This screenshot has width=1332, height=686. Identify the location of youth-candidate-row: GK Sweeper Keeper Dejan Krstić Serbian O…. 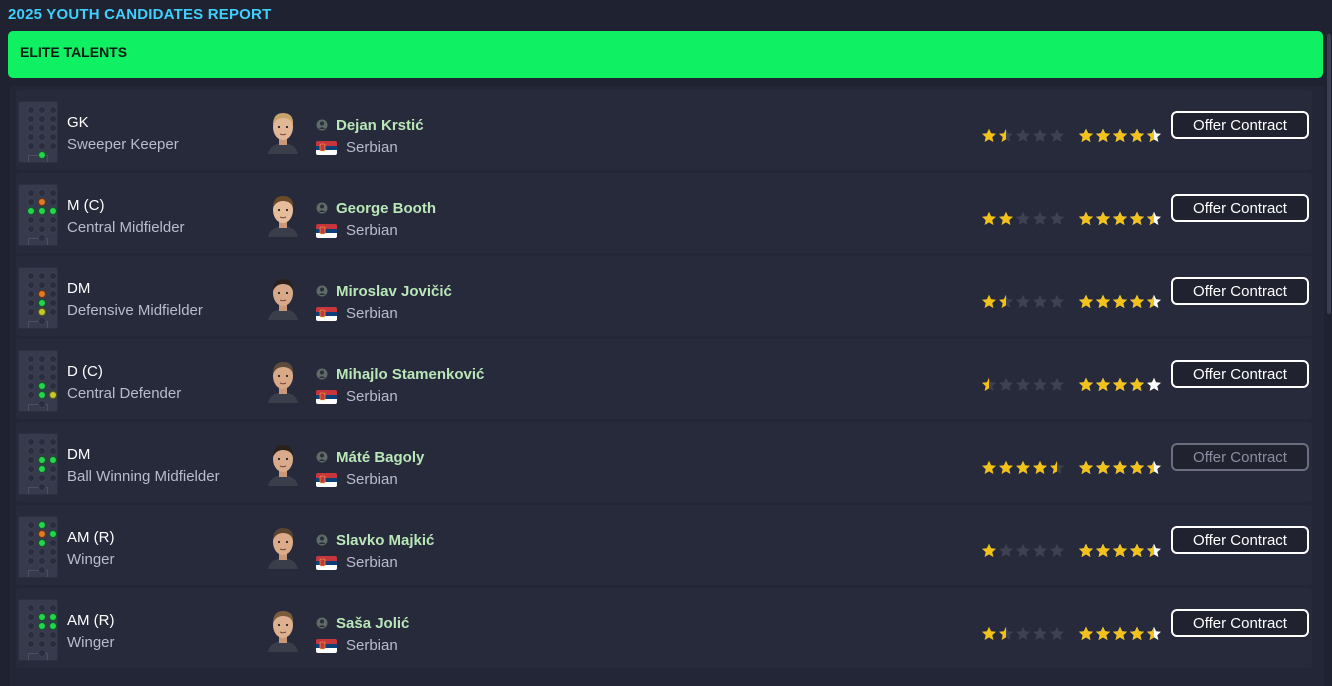
(664, 130).